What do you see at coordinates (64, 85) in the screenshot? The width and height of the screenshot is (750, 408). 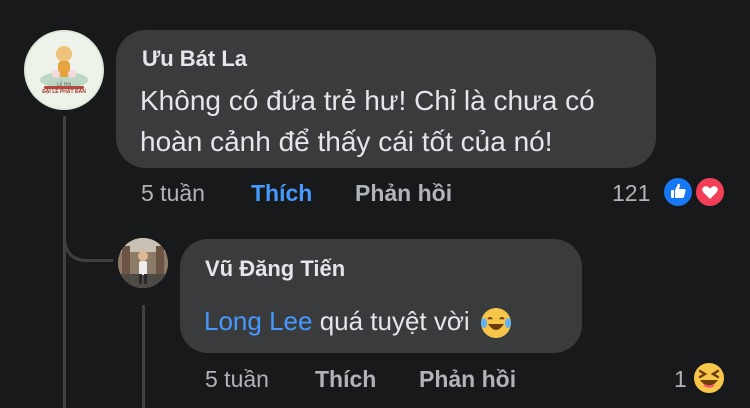 I see `avatar-caption-top: Lễ Hội` at bounding box center [64, 85].